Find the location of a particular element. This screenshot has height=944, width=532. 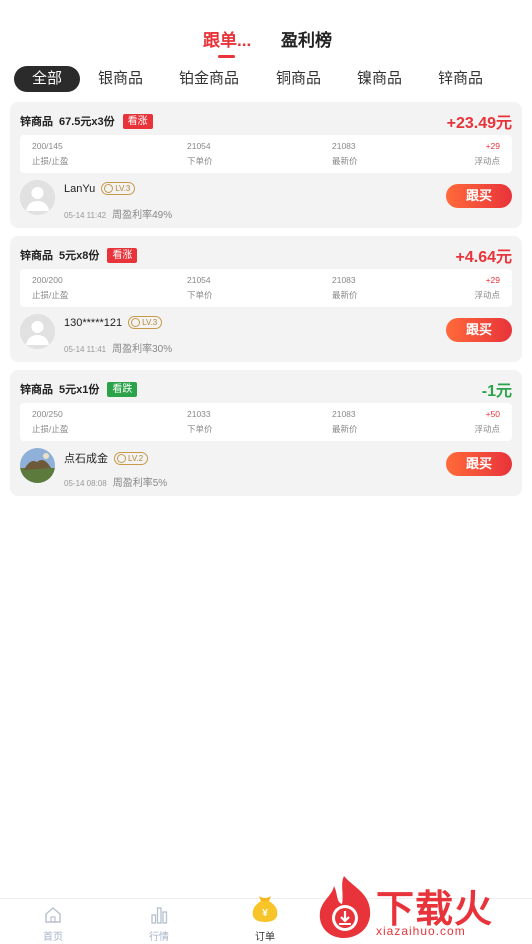

trader-name: LanYu LV.3 is located at coordinates (100, 188).